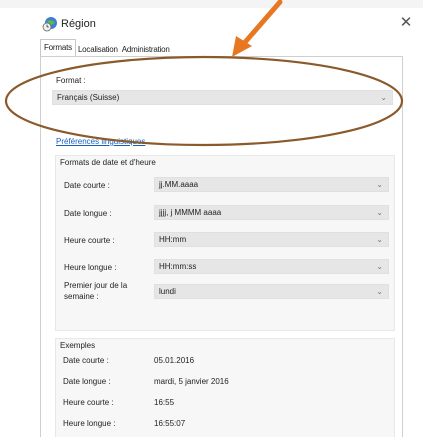  Describe the element at coordinates (87, 381) in the screenshot. I see `example-long-date-label: Date longue :` at that location.